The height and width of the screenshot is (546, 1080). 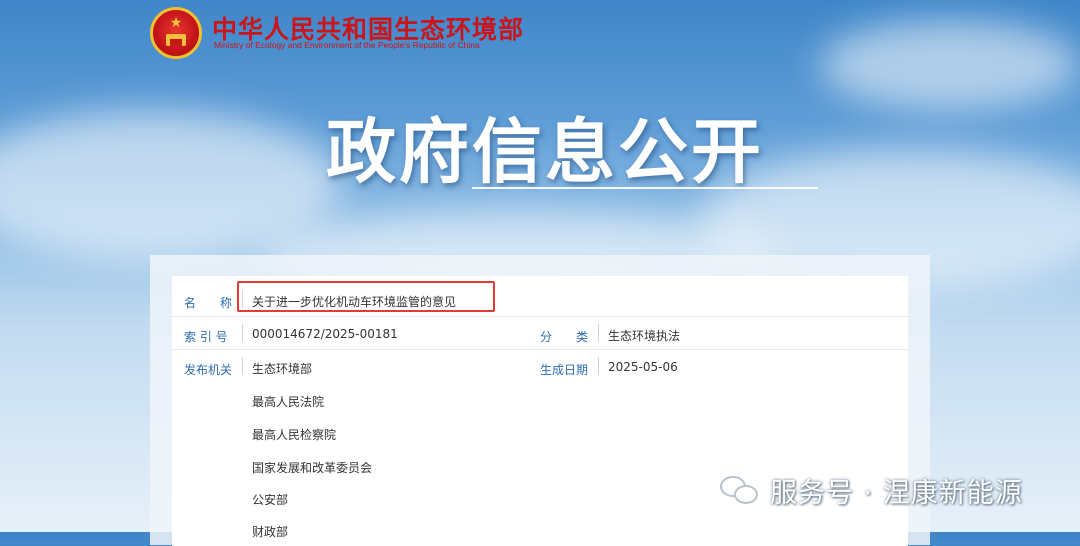 What do you see at coordinates (282, 369) in the screenshot?
I see `publisher-item: 生态环境部` at bounding box center [282, 369].